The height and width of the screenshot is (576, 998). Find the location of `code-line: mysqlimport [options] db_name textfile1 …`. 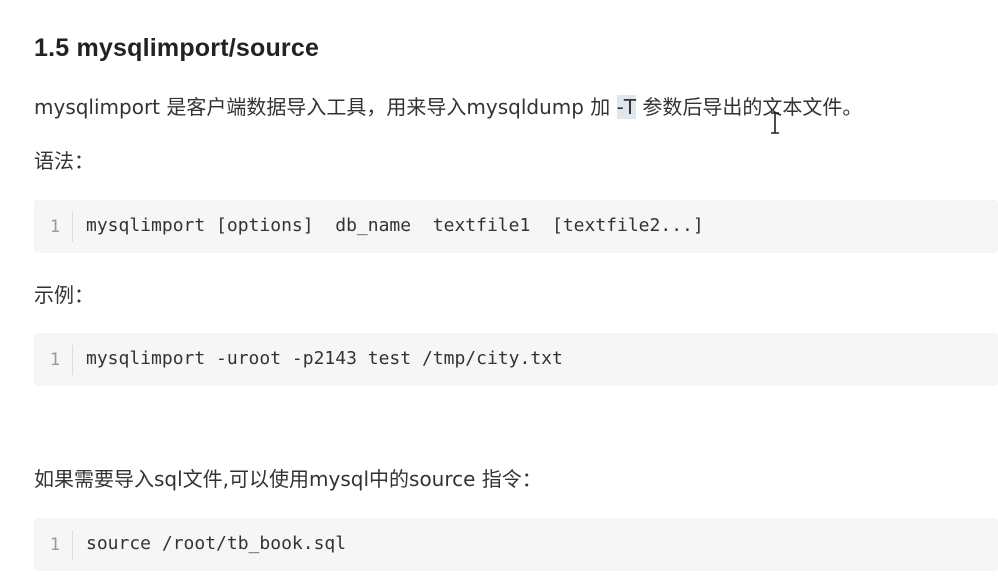

code-line: mysqlimport [options] db_name textfile1 … is located at coordinates (395, 226).